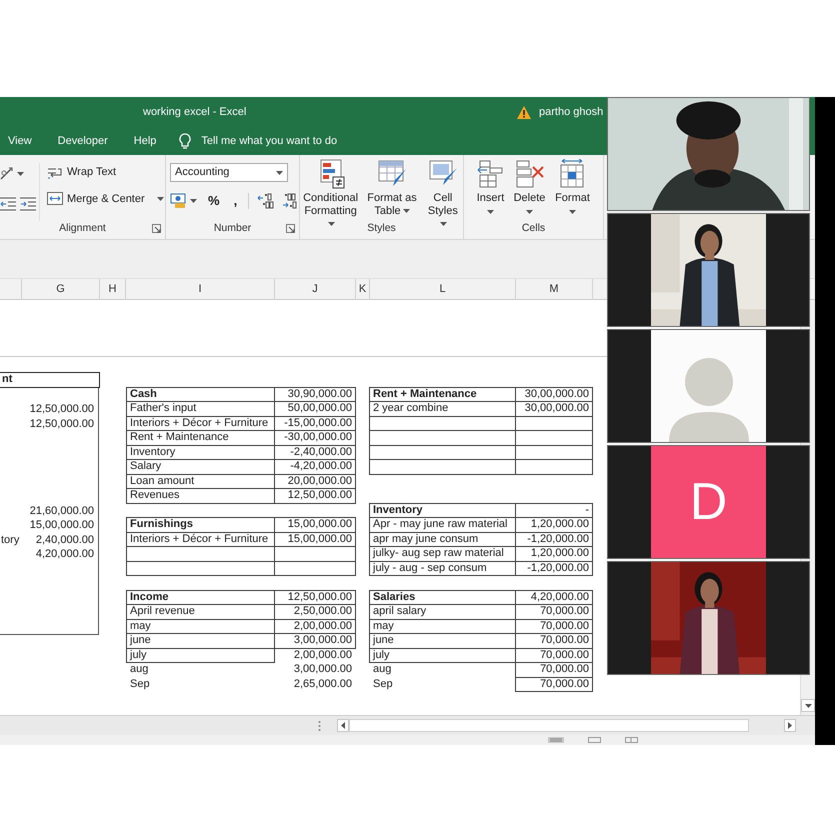  Describe the element at coordinates (530, 174) in the screenshot. I see `delete-cells-icon` at that location.